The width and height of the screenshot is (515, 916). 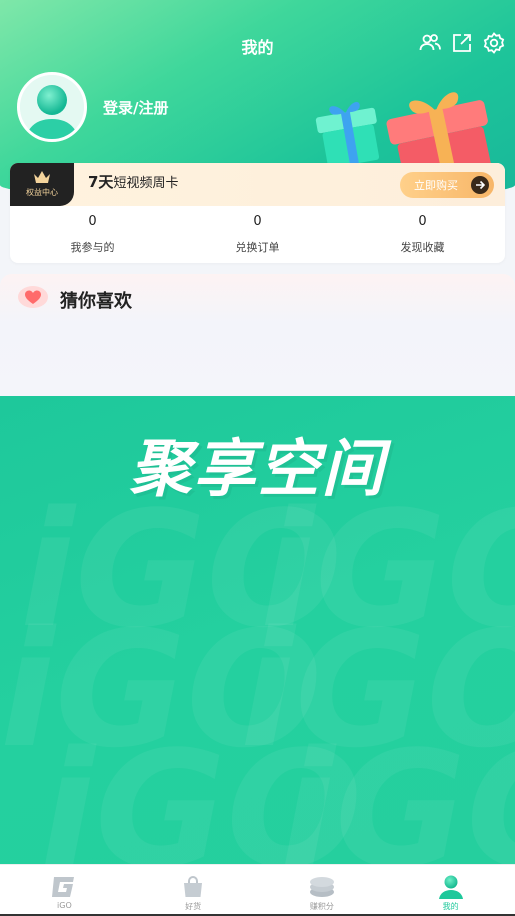 What do you see at coordinates (52, 107) in the screenshot?
I see `avatar` at bounding box center [52, 107].